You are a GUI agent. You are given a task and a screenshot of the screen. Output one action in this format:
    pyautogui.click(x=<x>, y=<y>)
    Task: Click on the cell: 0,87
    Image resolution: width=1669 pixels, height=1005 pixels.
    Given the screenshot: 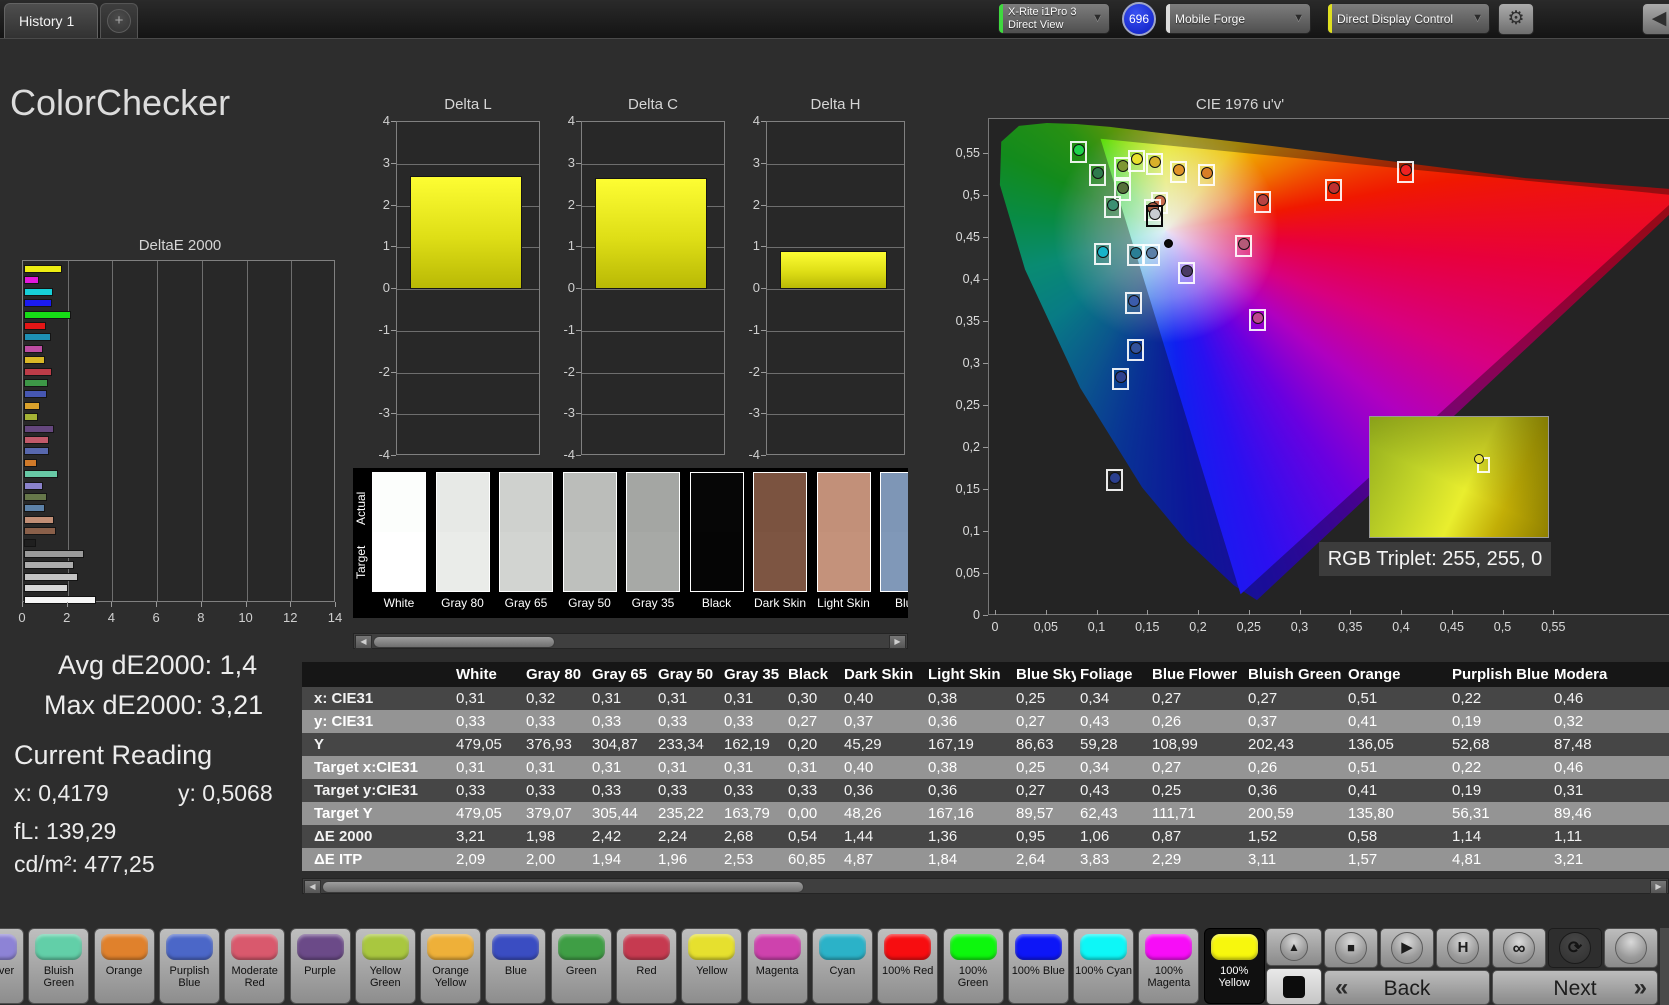 What is the action you would take?
    pyautogui.click(x=1167, y=836)
    